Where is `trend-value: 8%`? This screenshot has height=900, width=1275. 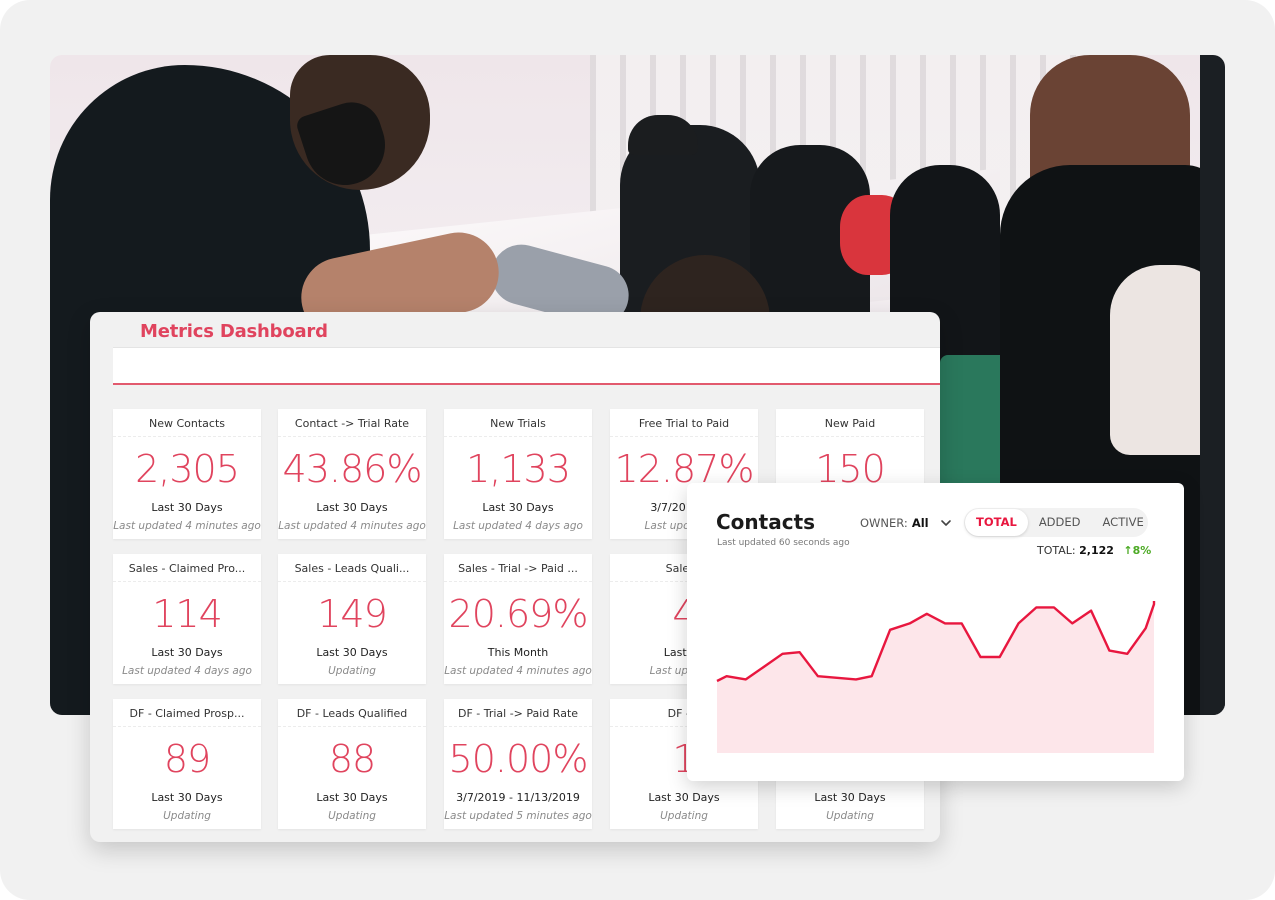
trend-value: 8% is located at coordinates (1142, 550).